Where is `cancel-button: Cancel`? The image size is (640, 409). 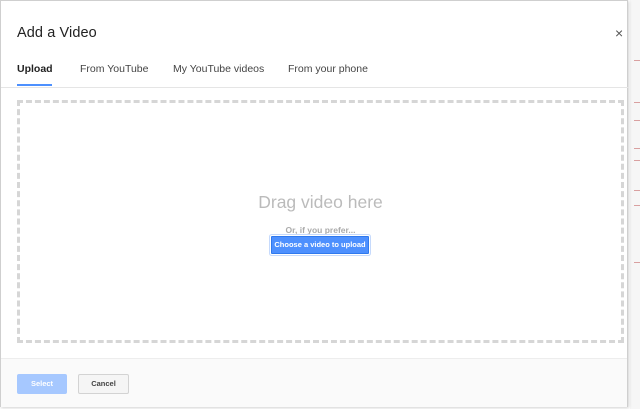
cancel-button: Cancel is located at coordinates (103, 384).